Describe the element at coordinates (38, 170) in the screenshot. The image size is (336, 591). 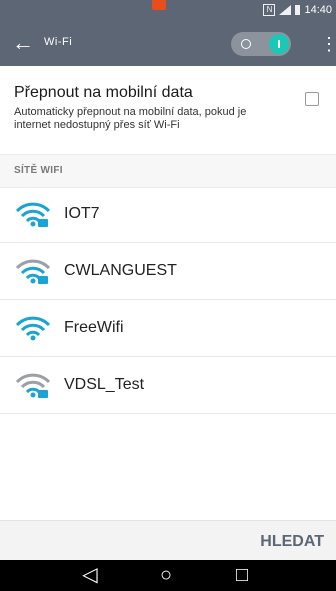
I see `section-header-label: SÍTĚ WIFI` at that location.